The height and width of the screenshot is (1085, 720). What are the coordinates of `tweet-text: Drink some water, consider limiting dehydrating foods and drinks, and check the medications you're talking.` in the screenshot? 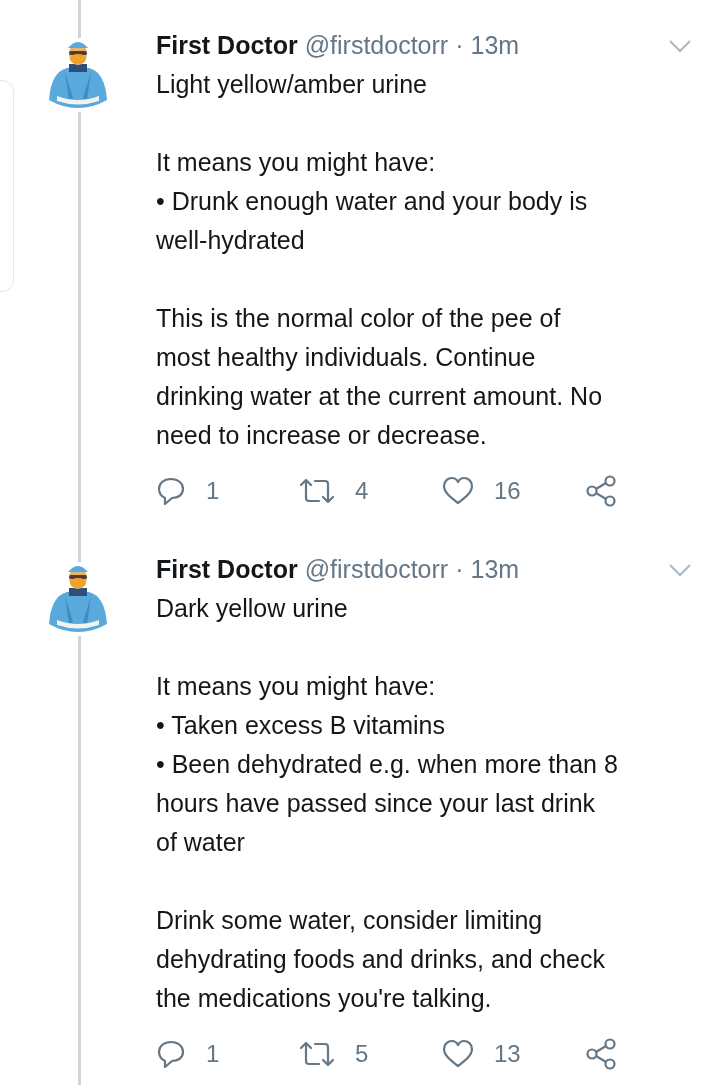 It's located at (381, 959).